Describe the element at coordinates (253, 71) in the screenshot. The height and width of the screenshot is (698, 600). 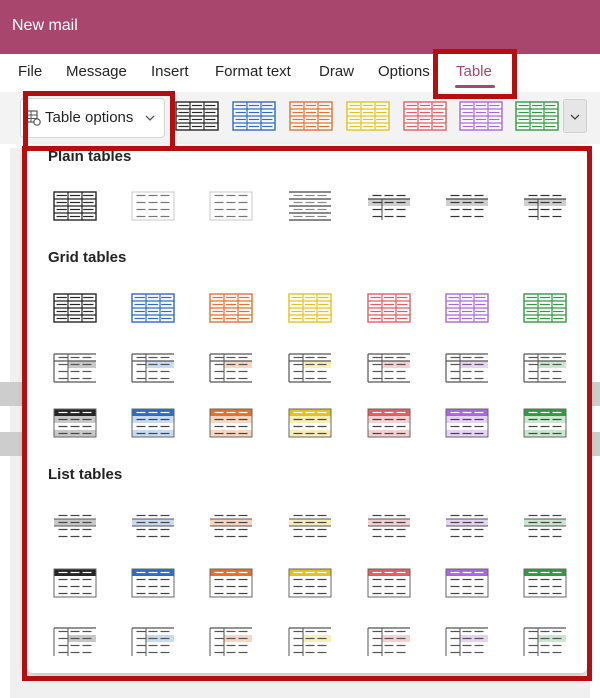
I see `tab-format-text: Format text` at that location.